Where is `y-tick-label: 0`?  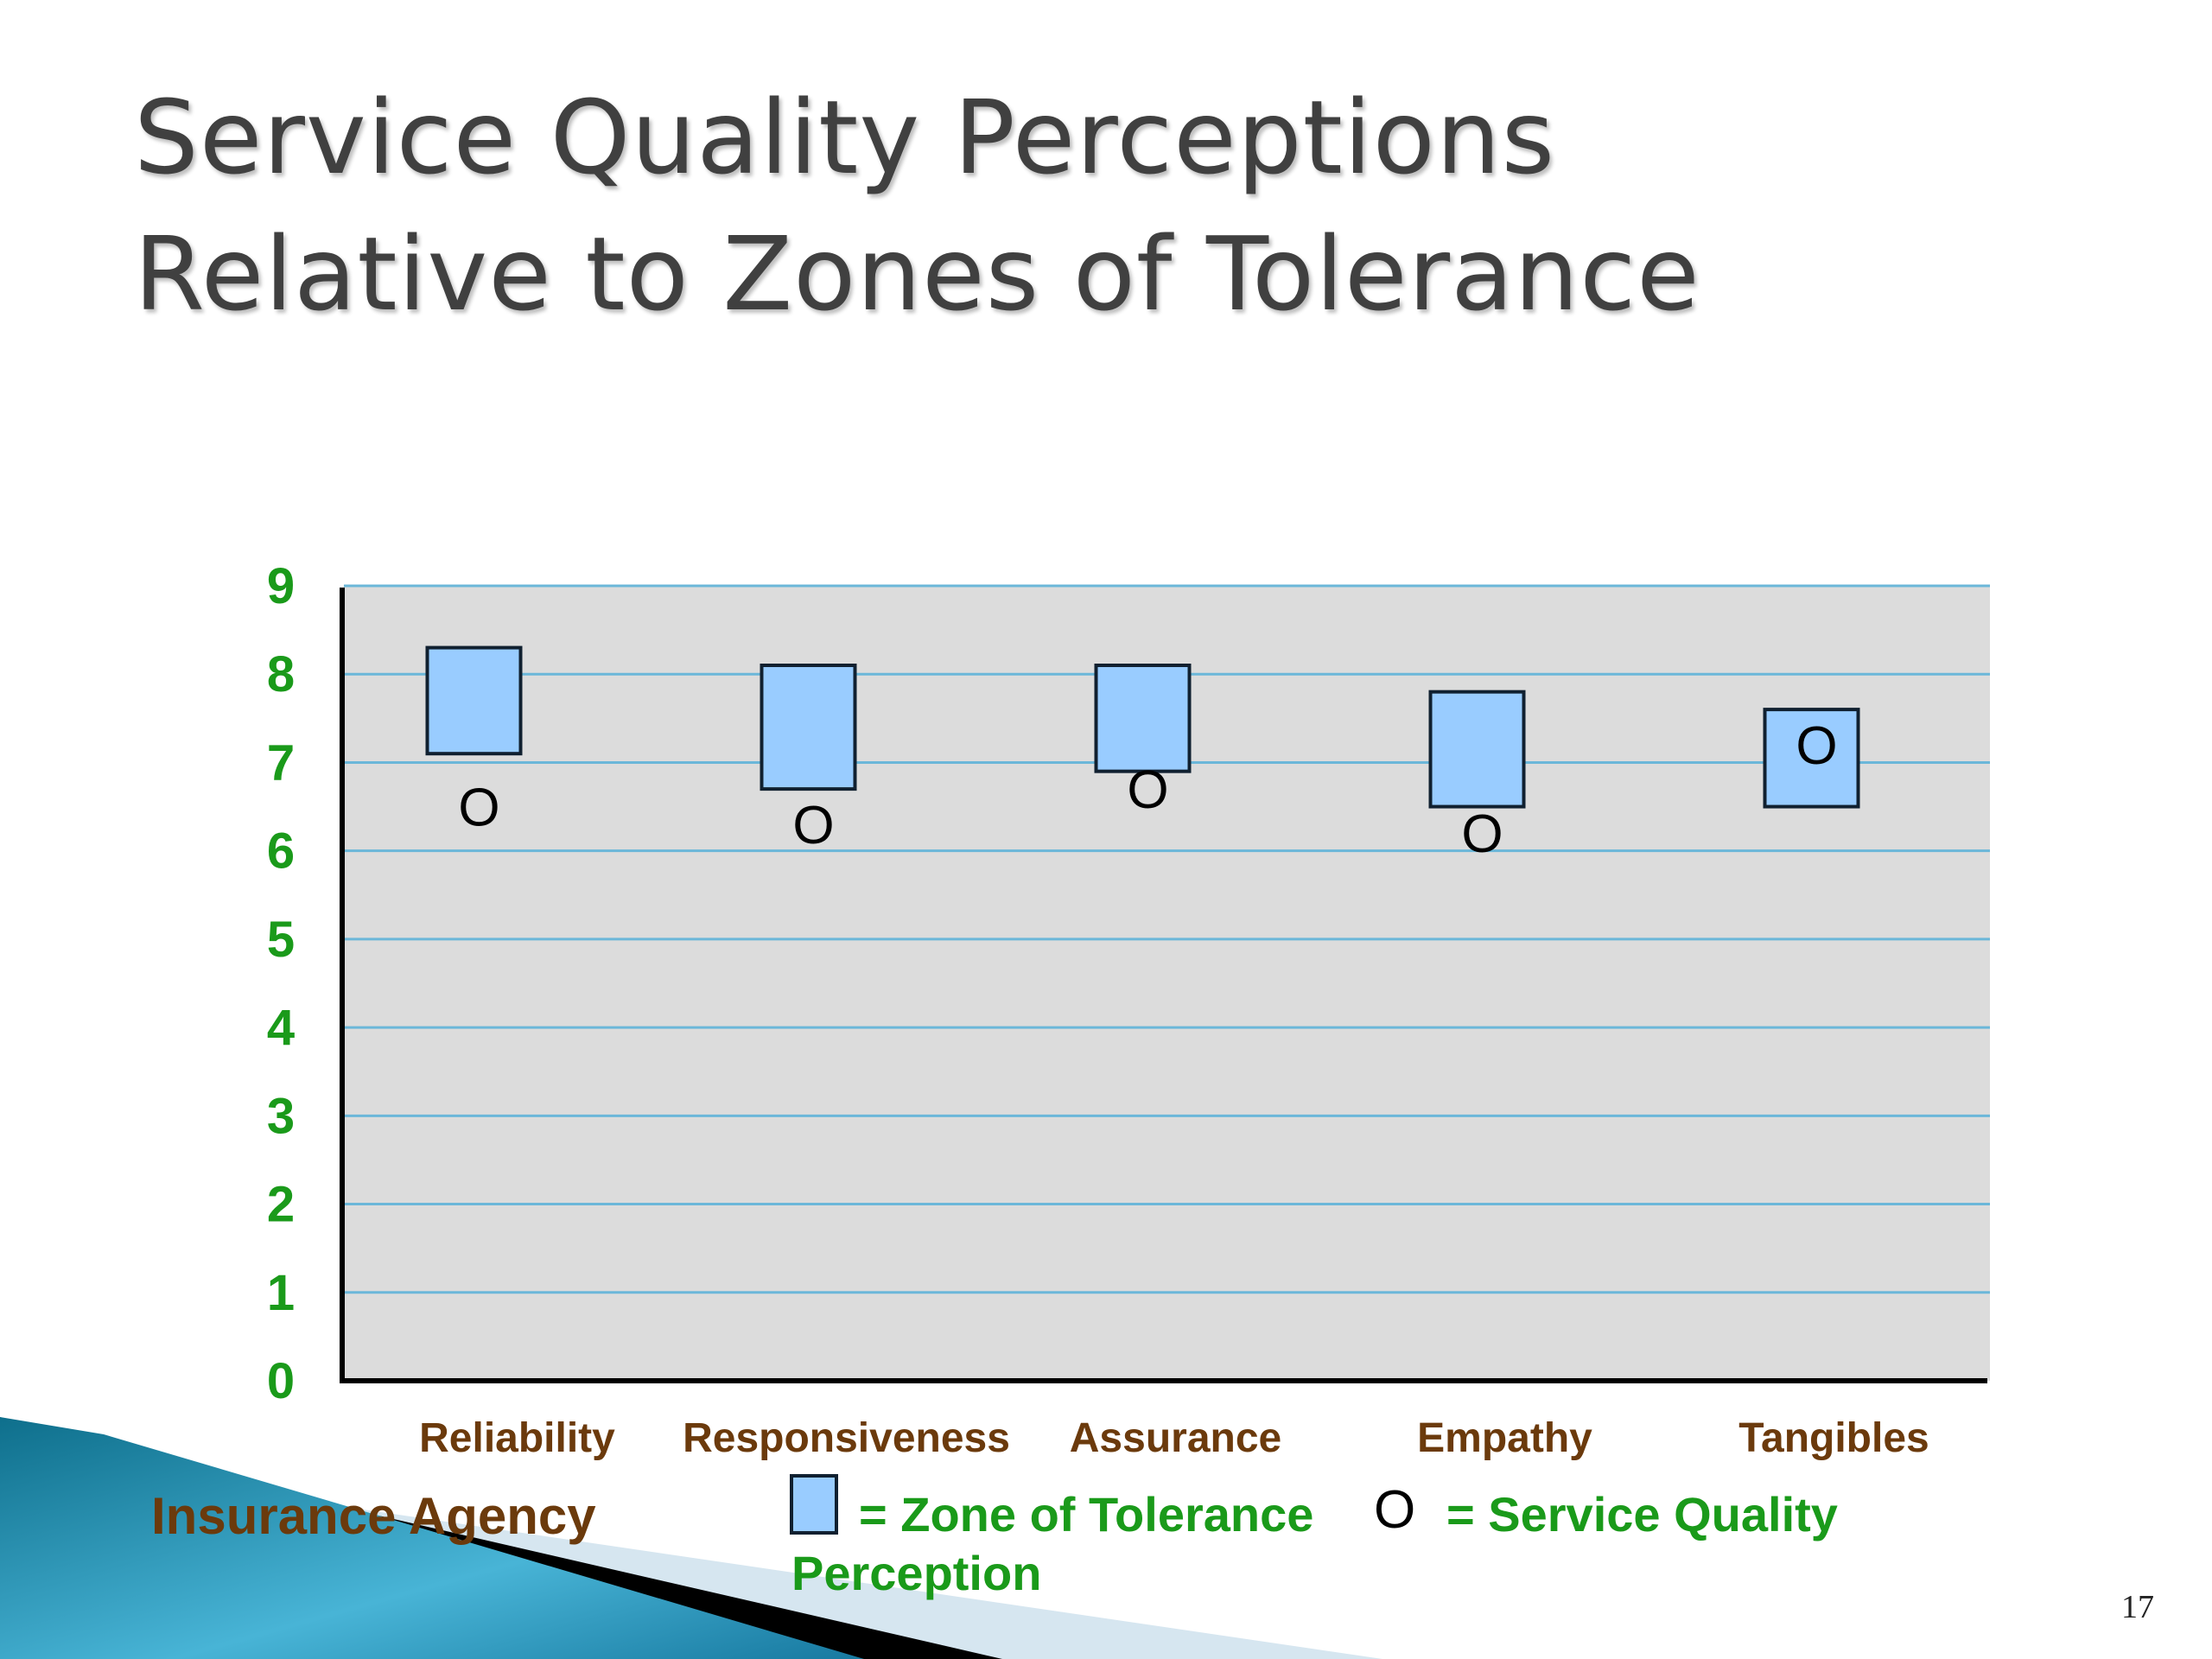
y-tick-label: 0 is located at coordinates (281, 1381).